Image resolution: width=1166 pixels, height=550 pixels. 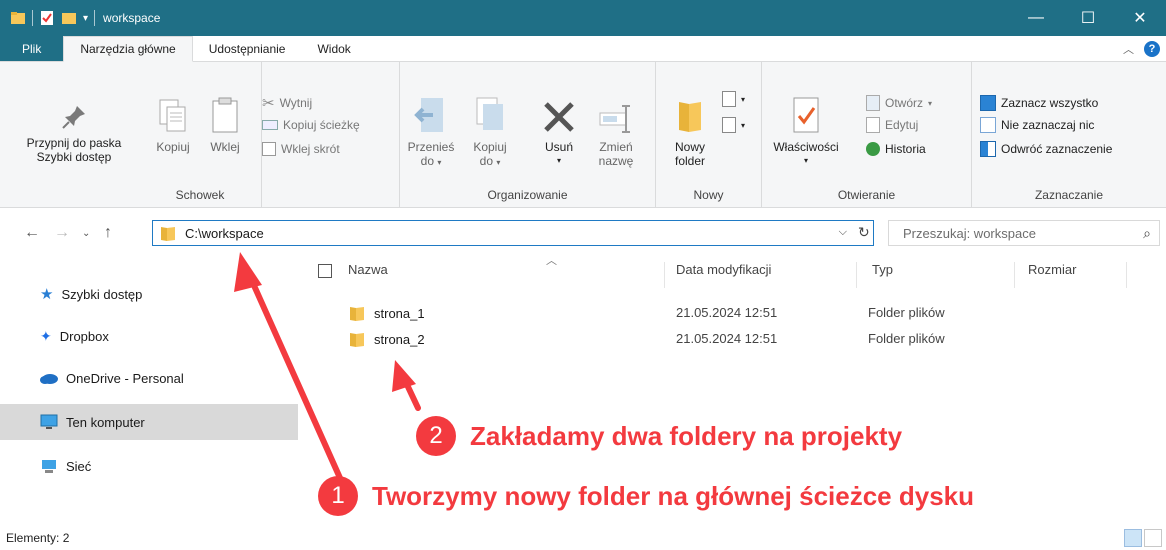 I want to click on maximize-button: ☐, so click(x=1088, y=18).